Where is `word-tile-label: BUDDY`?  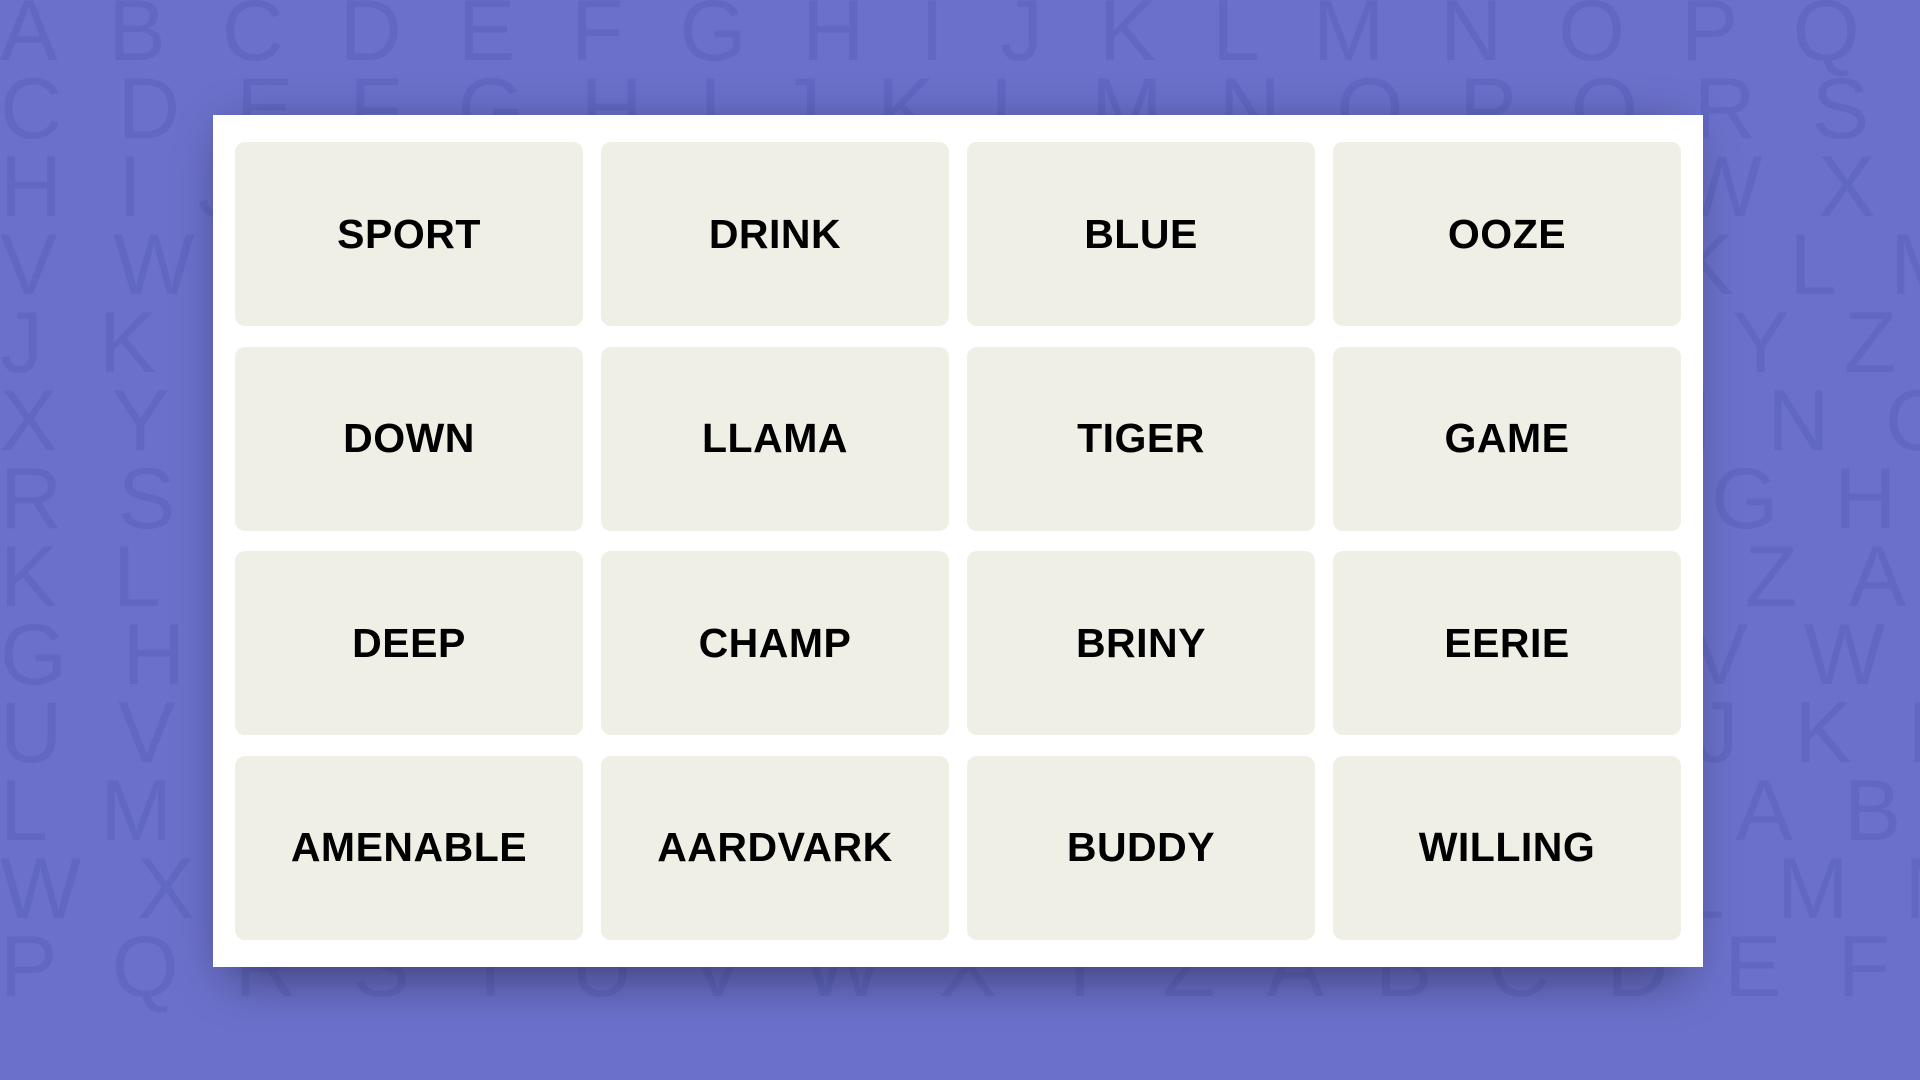 word-tile-label: BUDDY is located at coordinates (1141, 847).